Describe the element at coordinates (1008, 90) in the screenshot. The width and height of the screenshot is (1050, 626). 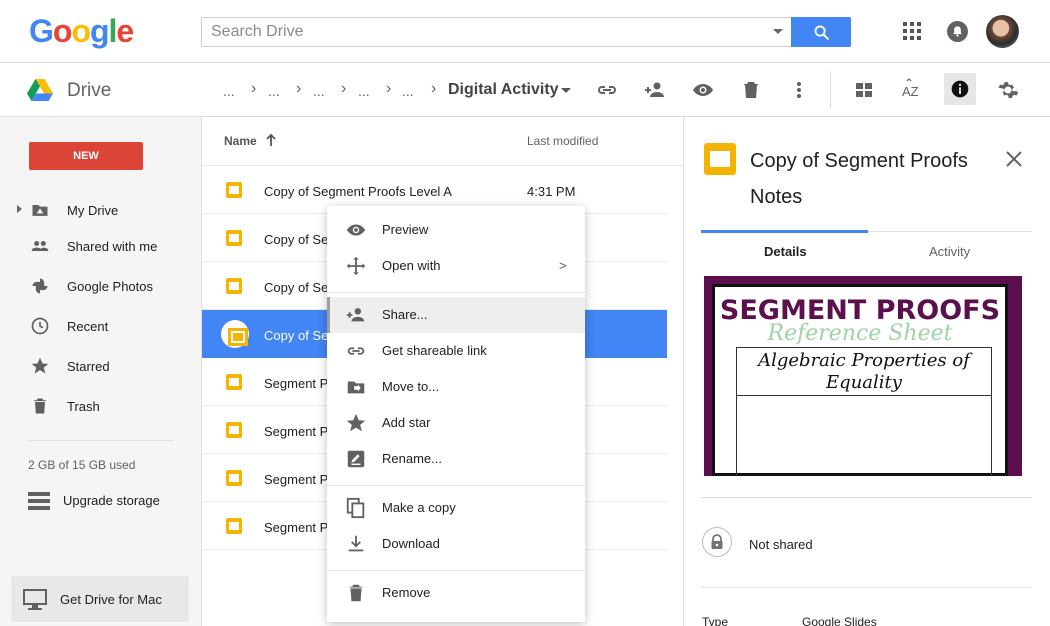
I see `settings-icon` at that location.